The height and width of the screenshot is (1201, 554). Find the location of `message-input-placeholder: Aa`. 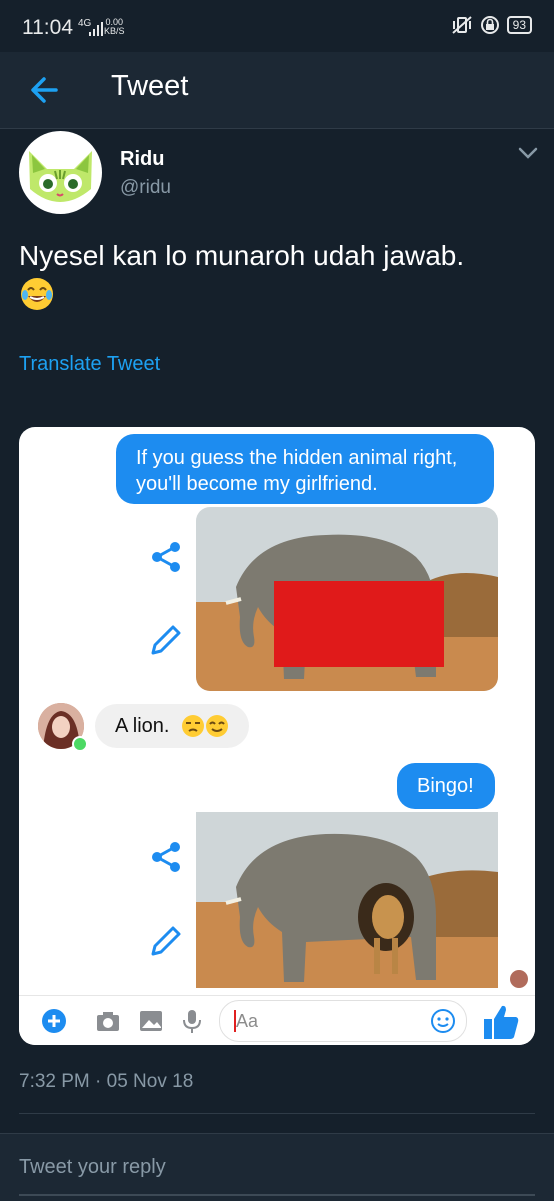

message-input-placeholder: Aa is located at coordinates (247, 1021).